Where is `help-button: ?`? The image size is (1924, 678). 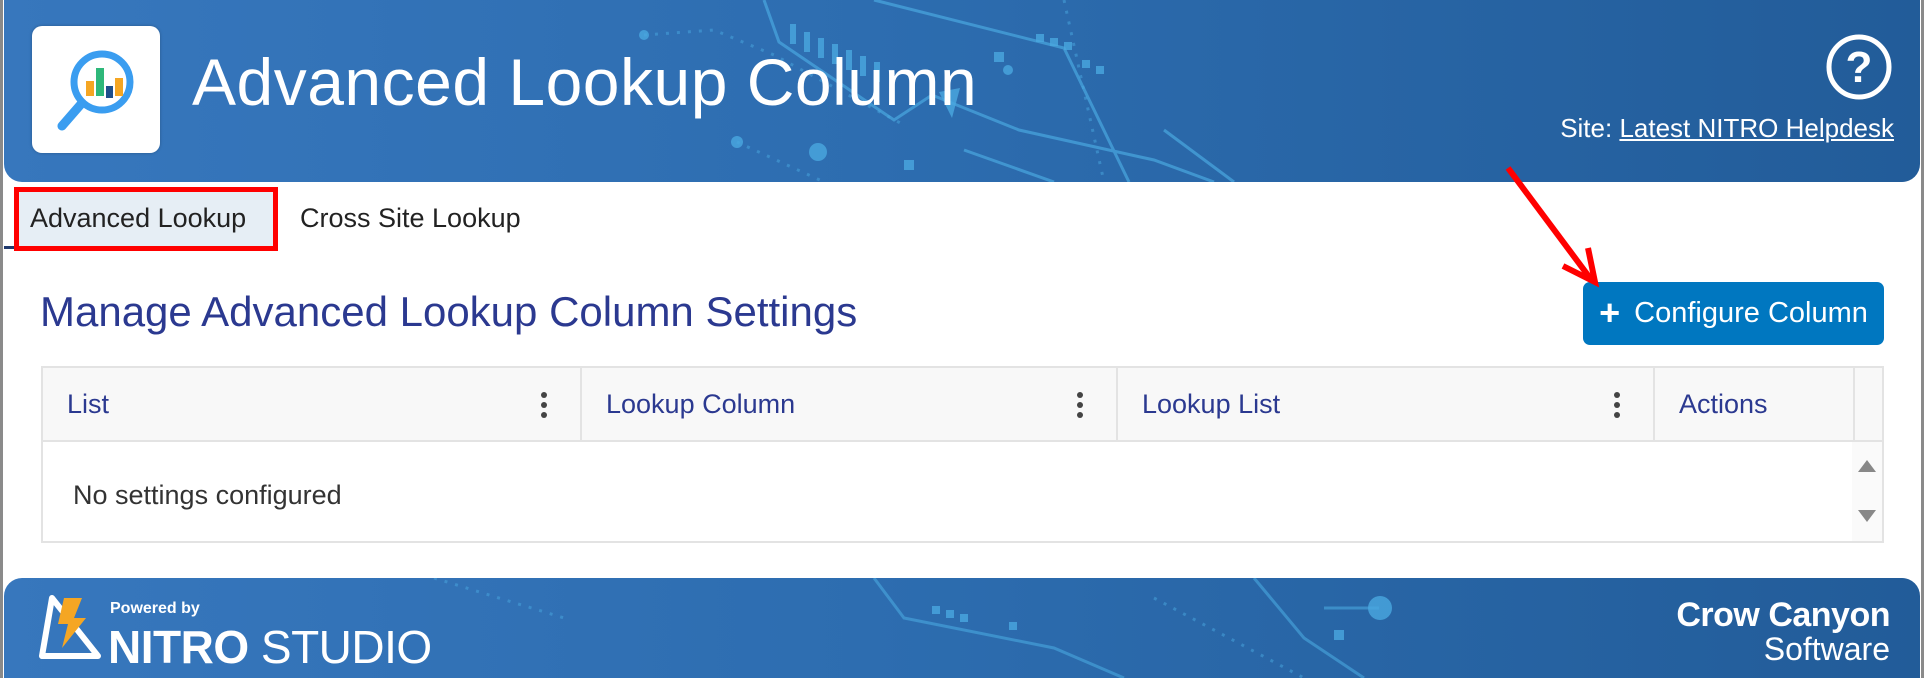
help-button: ? is located at coordinates (1859, 67).